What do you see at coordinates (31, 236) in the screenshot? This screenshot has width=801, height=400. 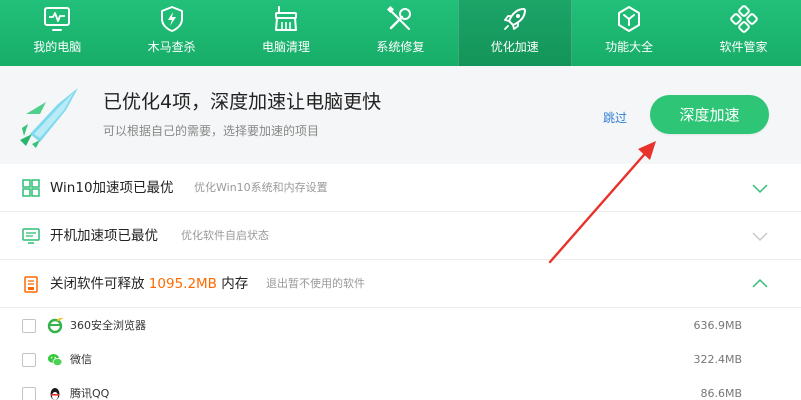 I see `monitor-icon` at bounding box center [31, 236].